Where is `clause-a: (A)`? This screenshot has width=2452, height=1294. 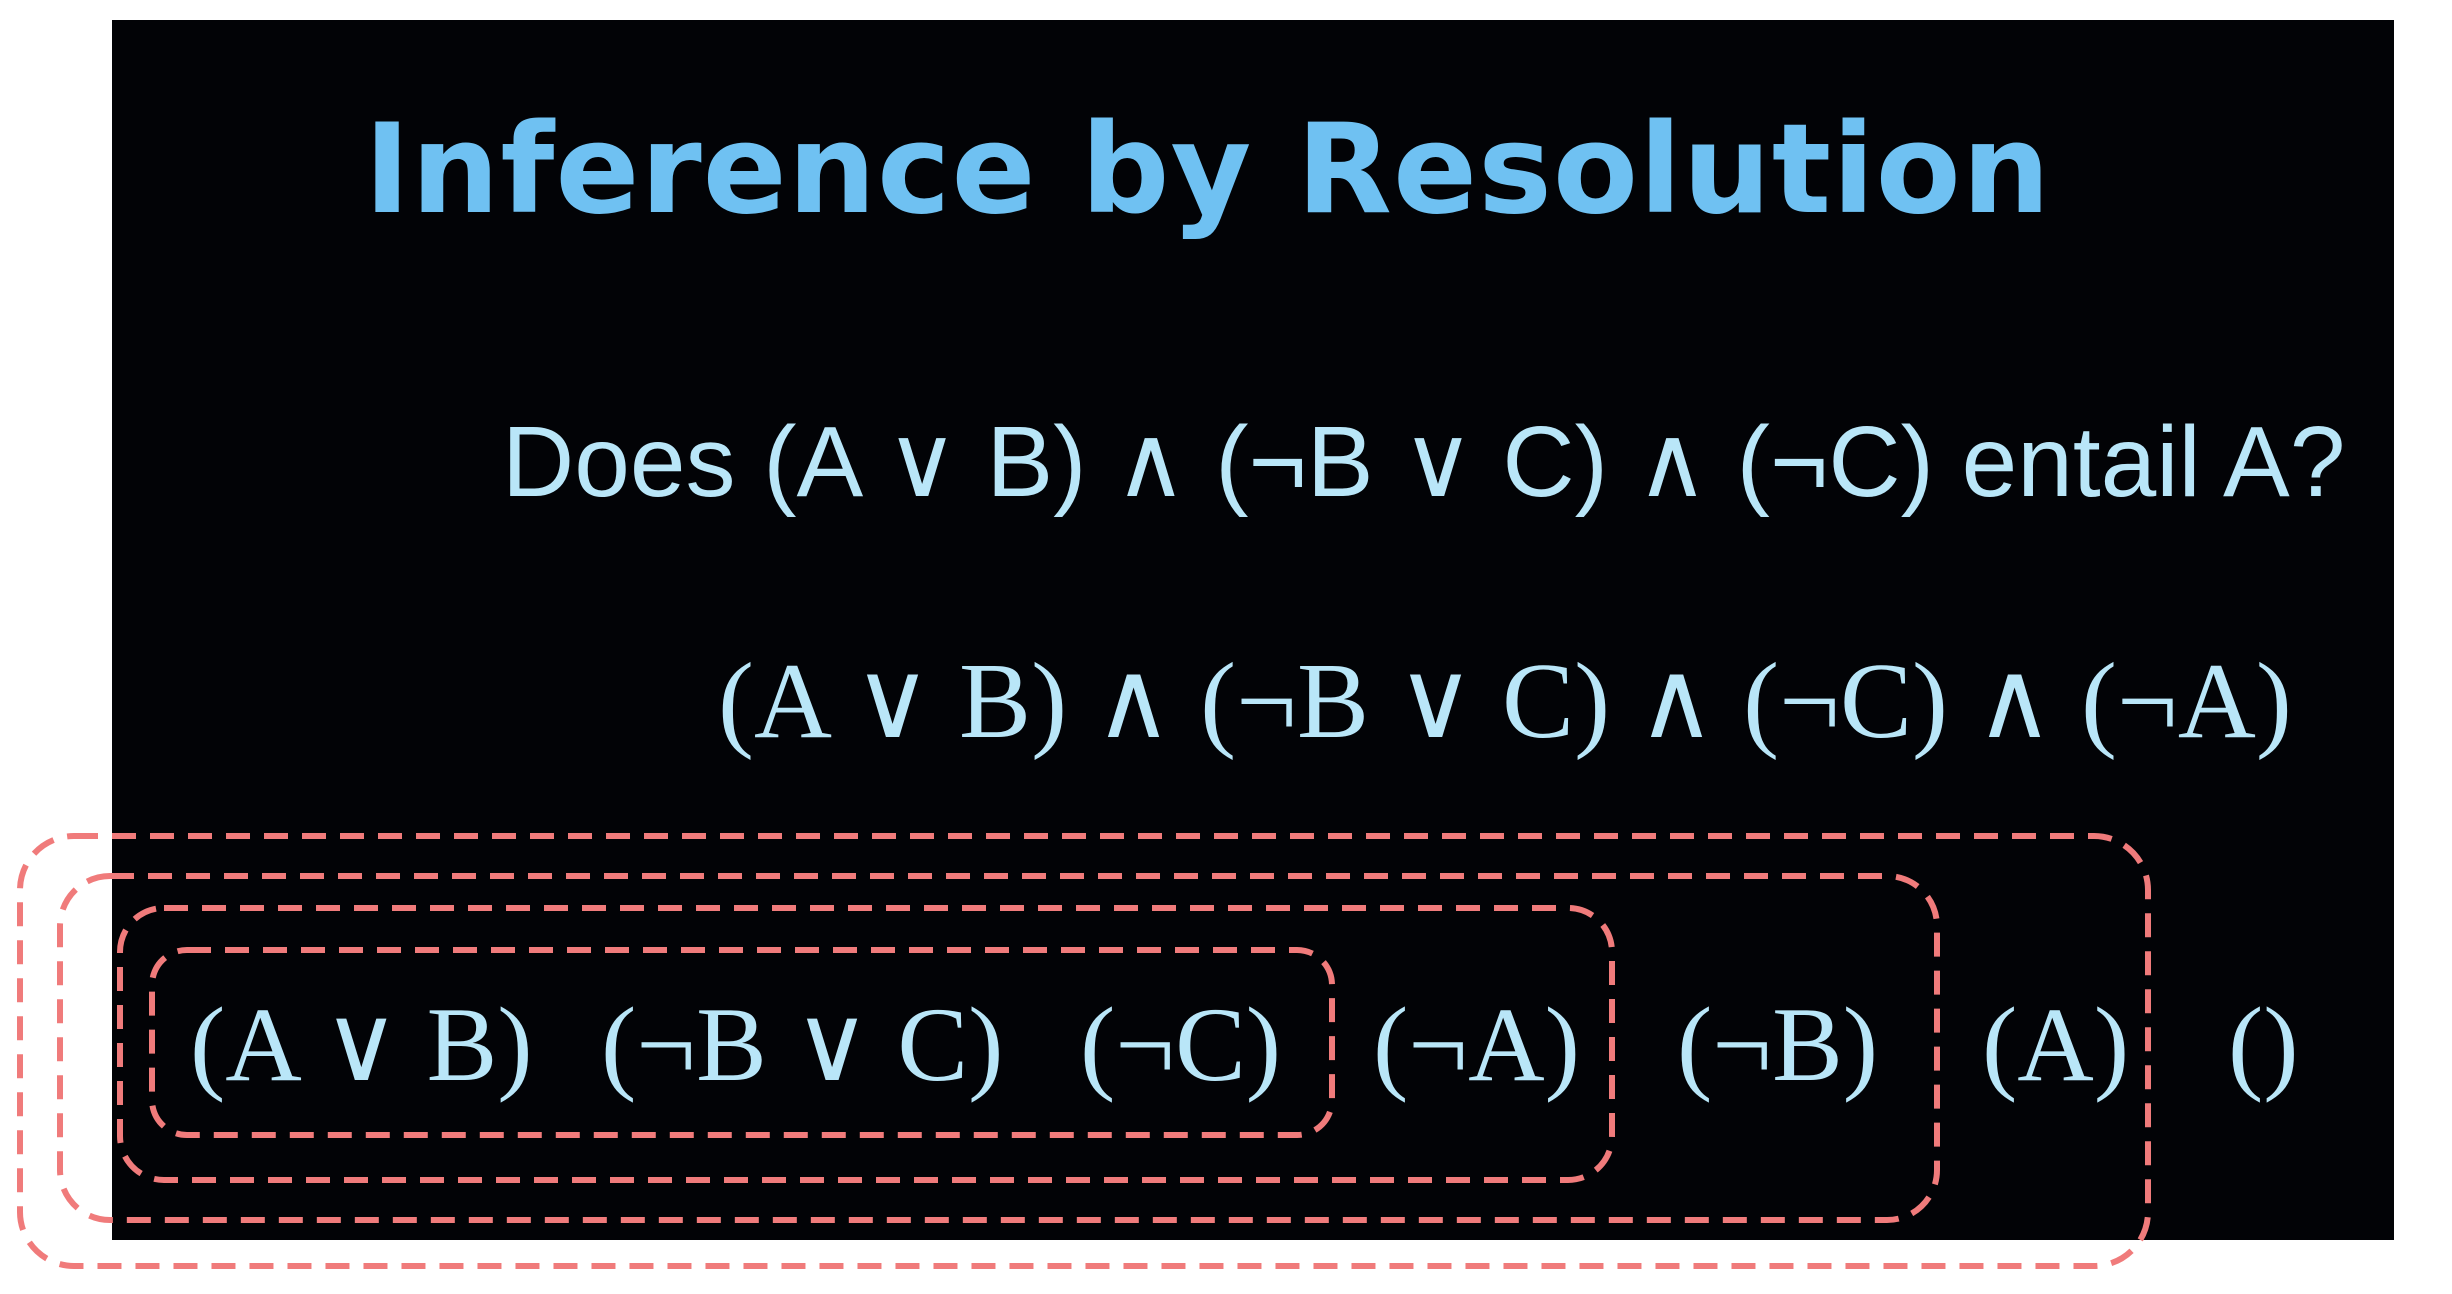
clause-a: (A) is located at coordinates (2056, 1044).